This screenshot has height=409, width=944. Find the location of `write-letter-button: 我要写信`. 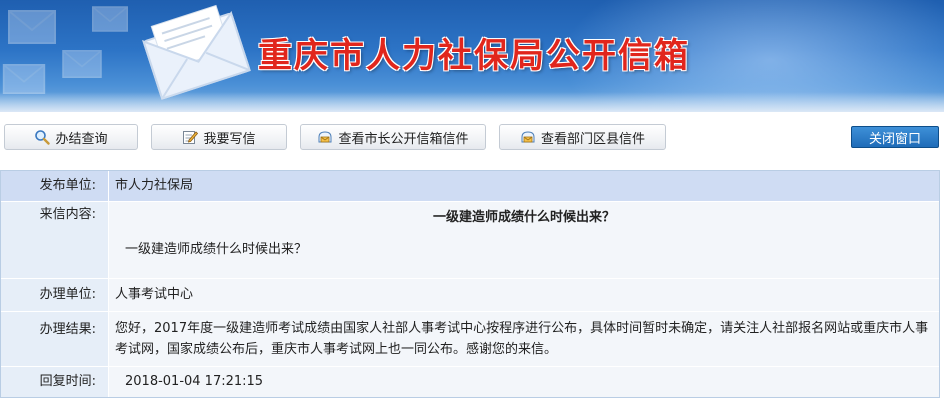

write-letter-button: 我要写信 is located at coordinates (219, 137).